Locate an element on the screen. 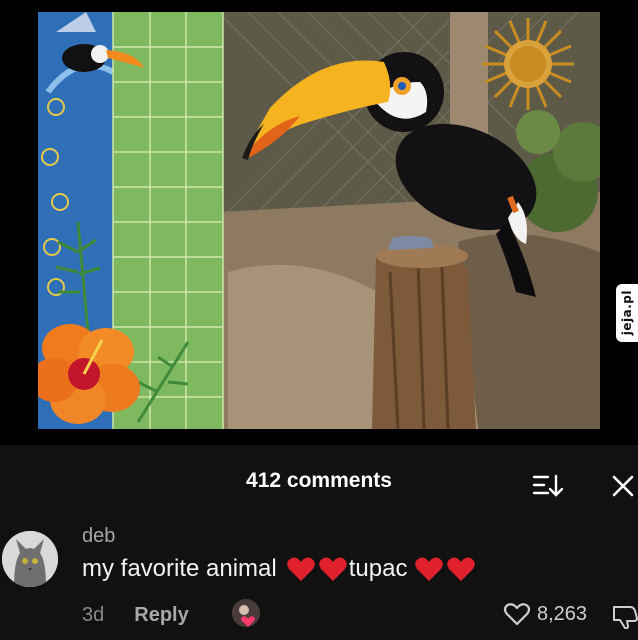 The height and width of the screenshot is (640, 638). heart-outline-icon is located at coordinates (517, 614).